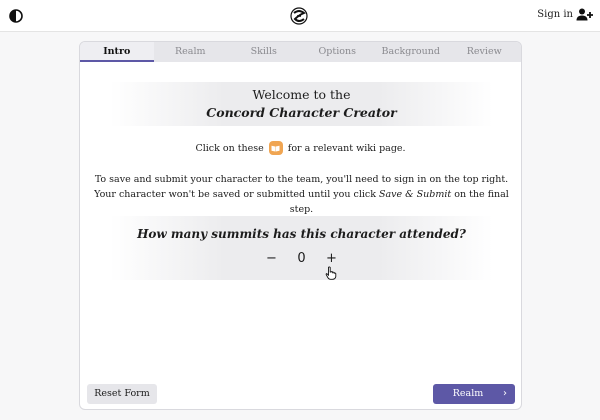 This screenshot has height=420, width=600. What do you see at coordinates (122, 394) in the screenshot?
I see `reset-form-button: Reset Form` at bounding box center [122, 394].